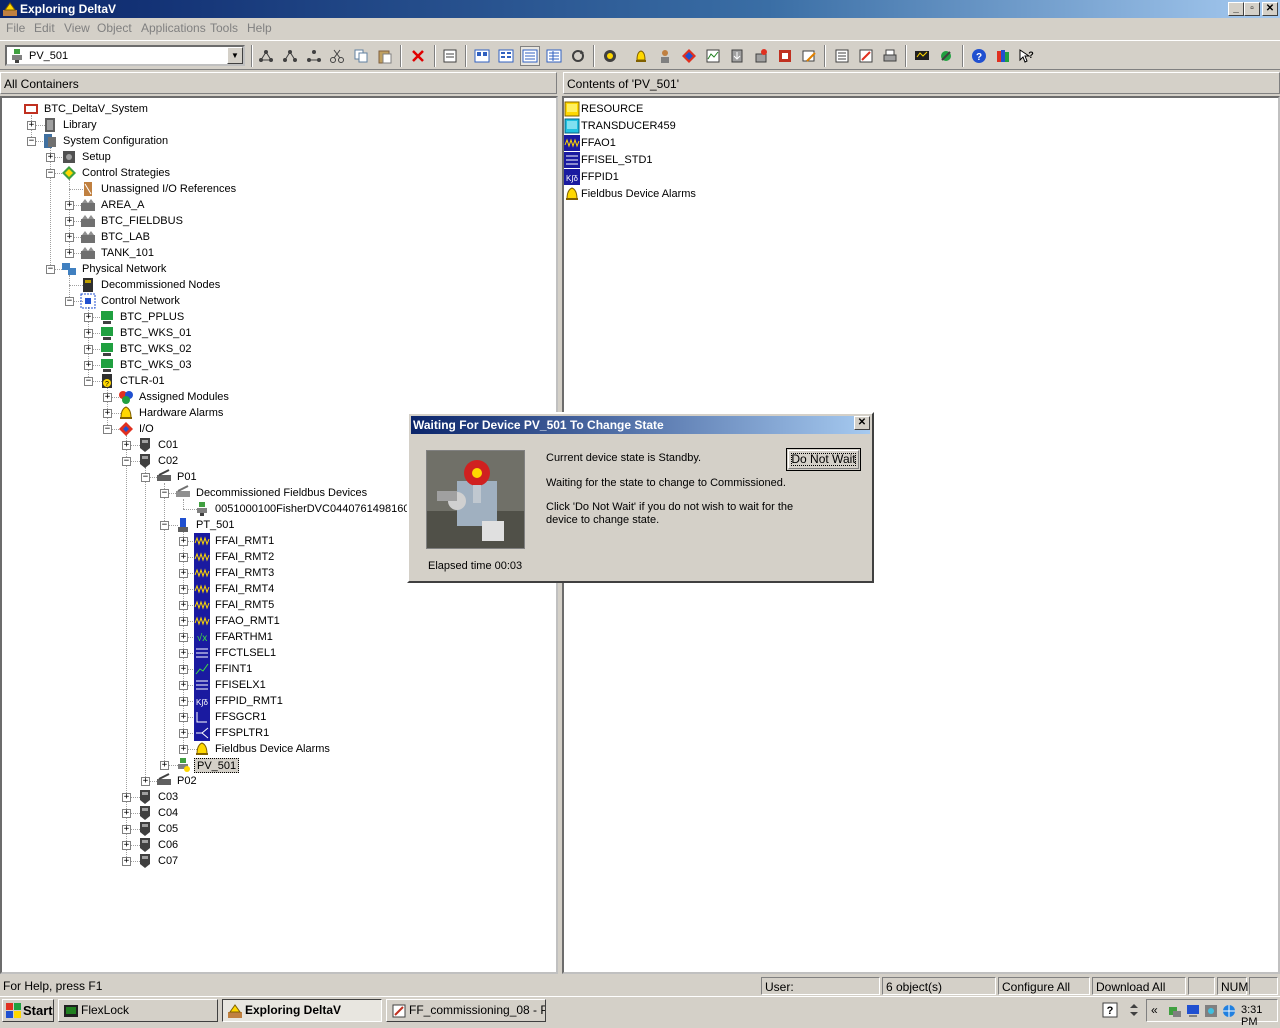 The image size is (1280, 1028). Describe the element at coordinates (506, 56) in the screenshot. I see `small-icons-icon` at that location.